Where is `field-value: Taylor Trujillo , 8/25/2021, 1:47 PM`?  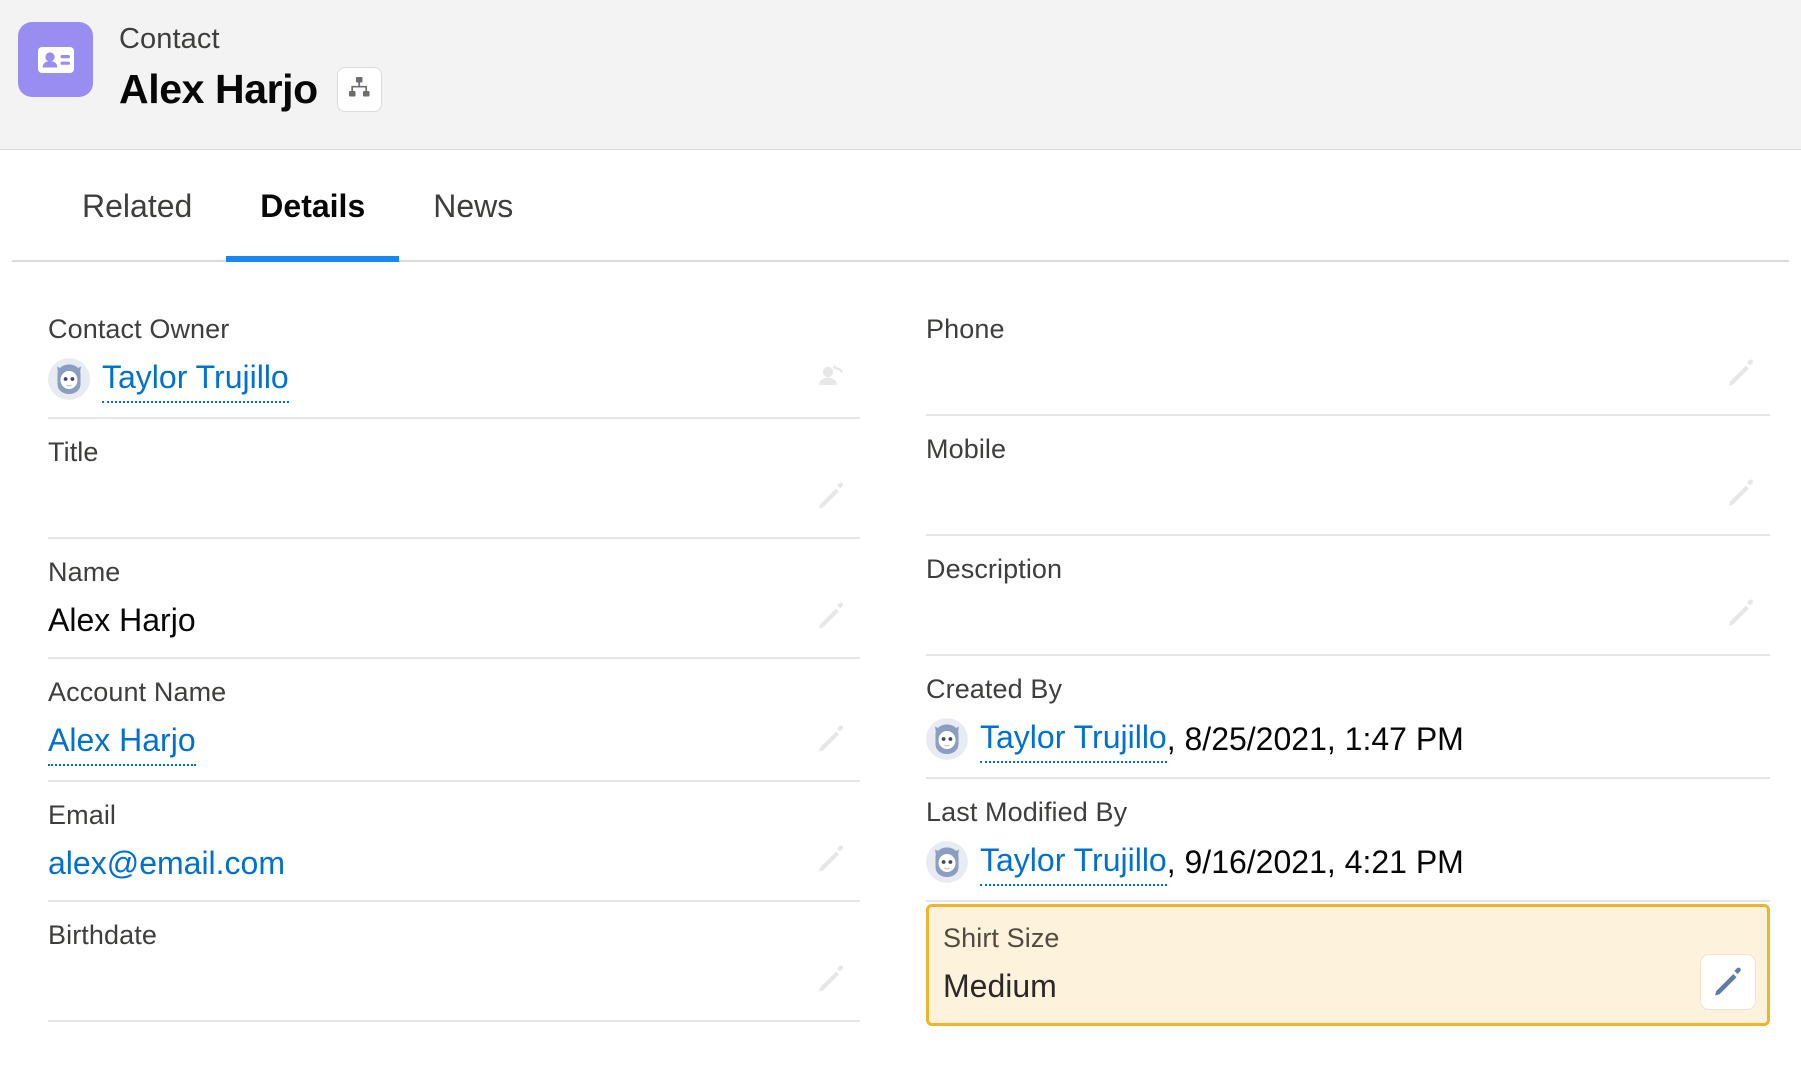 field-value: Taylor Trujillo , 8/25/2021, 1:47 PM is located at coordinates (1318, 738).